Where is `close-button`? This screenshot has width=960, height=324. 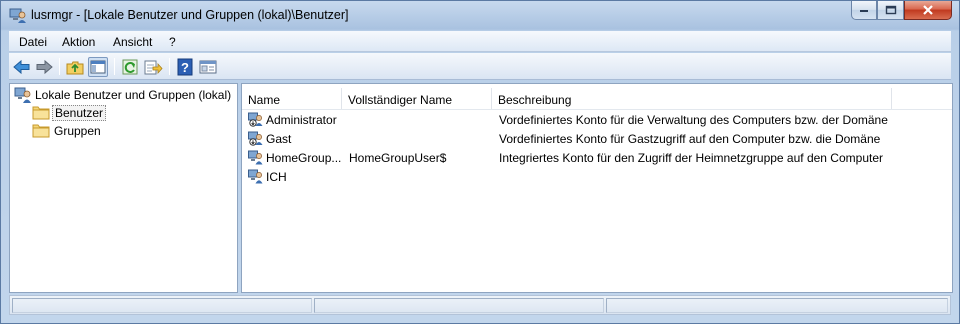 close-button is located at coordinates (928, 10).